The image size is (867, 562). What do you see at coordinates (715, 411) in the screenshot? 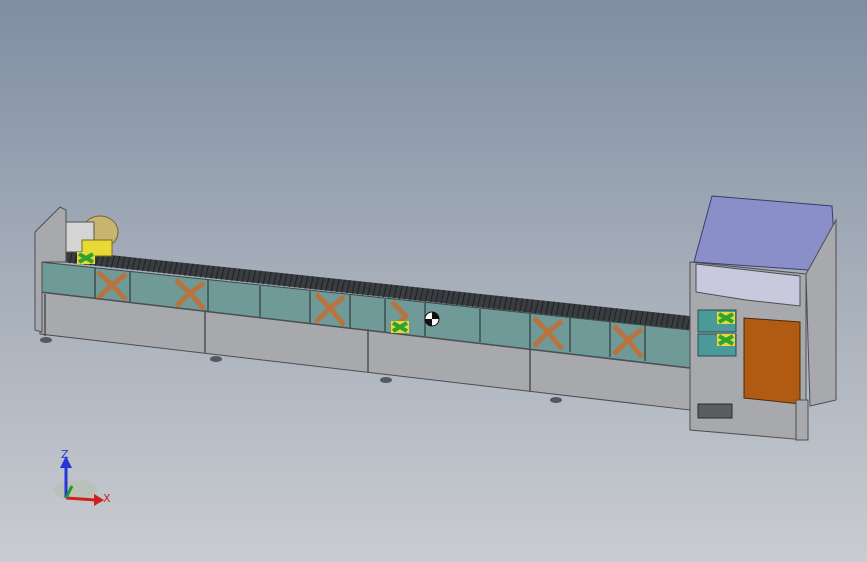
I see `cabinet-drawer` at bounding box center [715, 411].